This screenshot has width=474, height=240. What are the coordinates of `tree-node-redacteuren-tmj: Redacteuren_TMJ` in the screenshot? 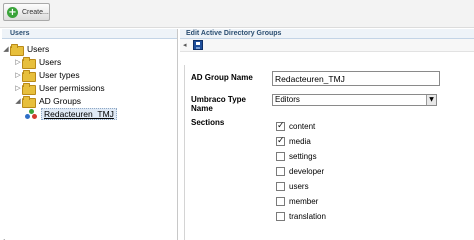 It's located at (71, 113).